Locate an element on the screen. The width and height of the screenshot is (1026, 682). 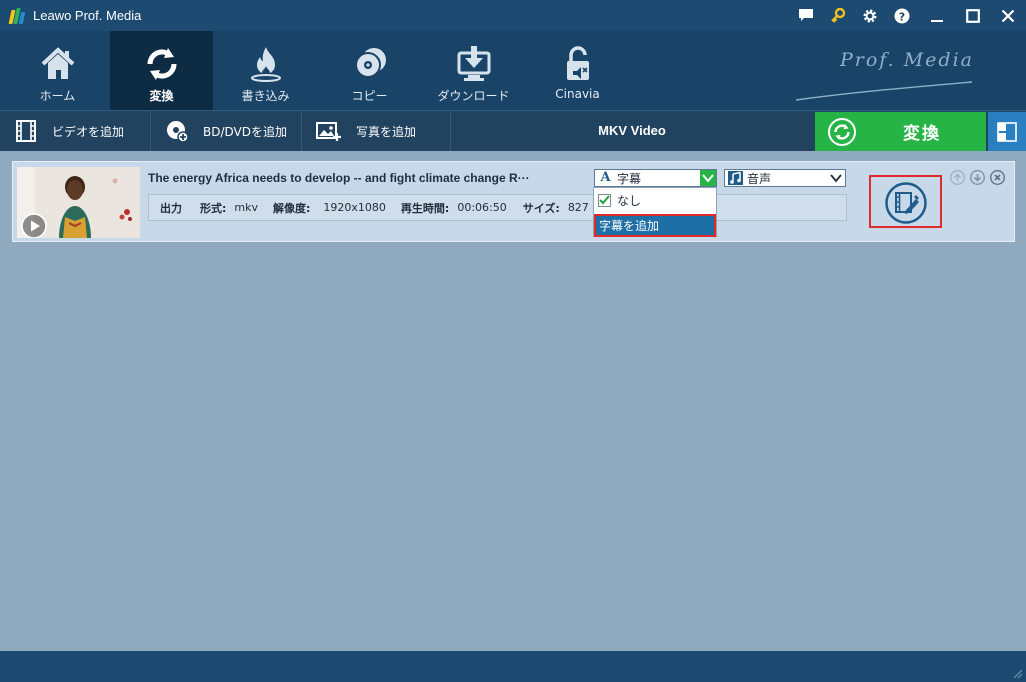
tab-home: ホーム is located at coordinates (57, 70).